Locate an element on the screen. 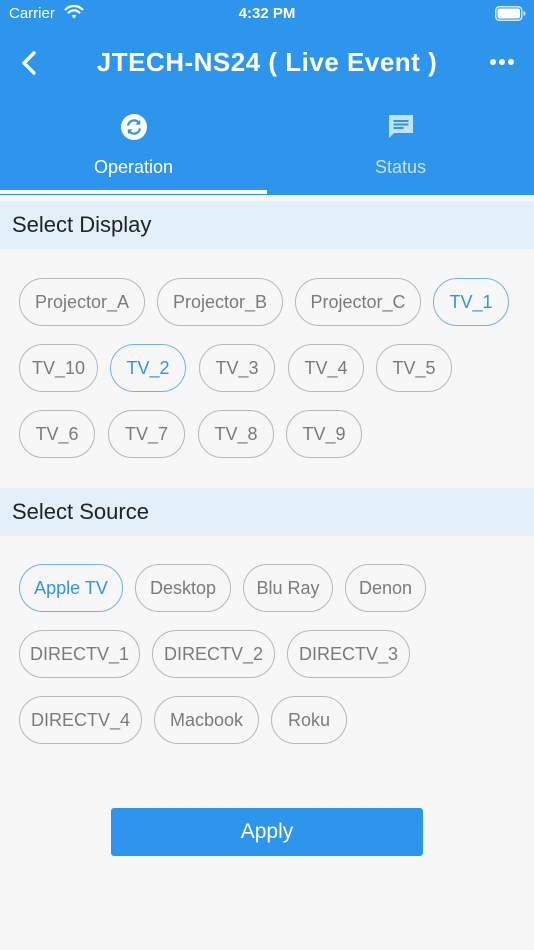 This screenshot has width=534, height=950. refresh-icon is located at coordinates (134, 127).